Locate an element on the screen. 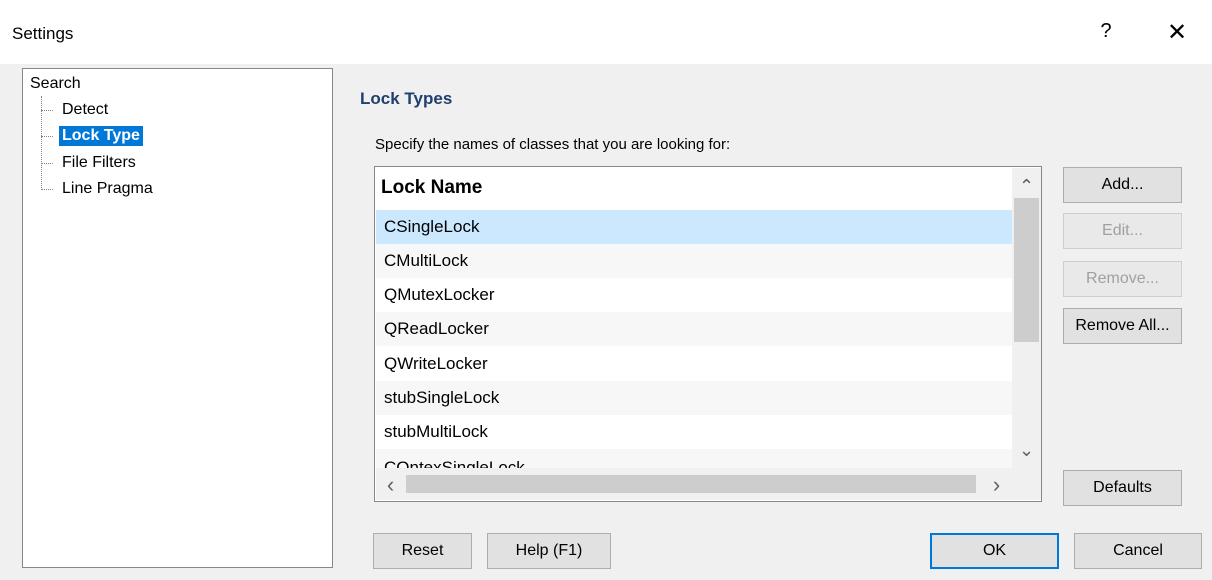  vertical-scroll-thumb is located at coordinates (1026, 270).